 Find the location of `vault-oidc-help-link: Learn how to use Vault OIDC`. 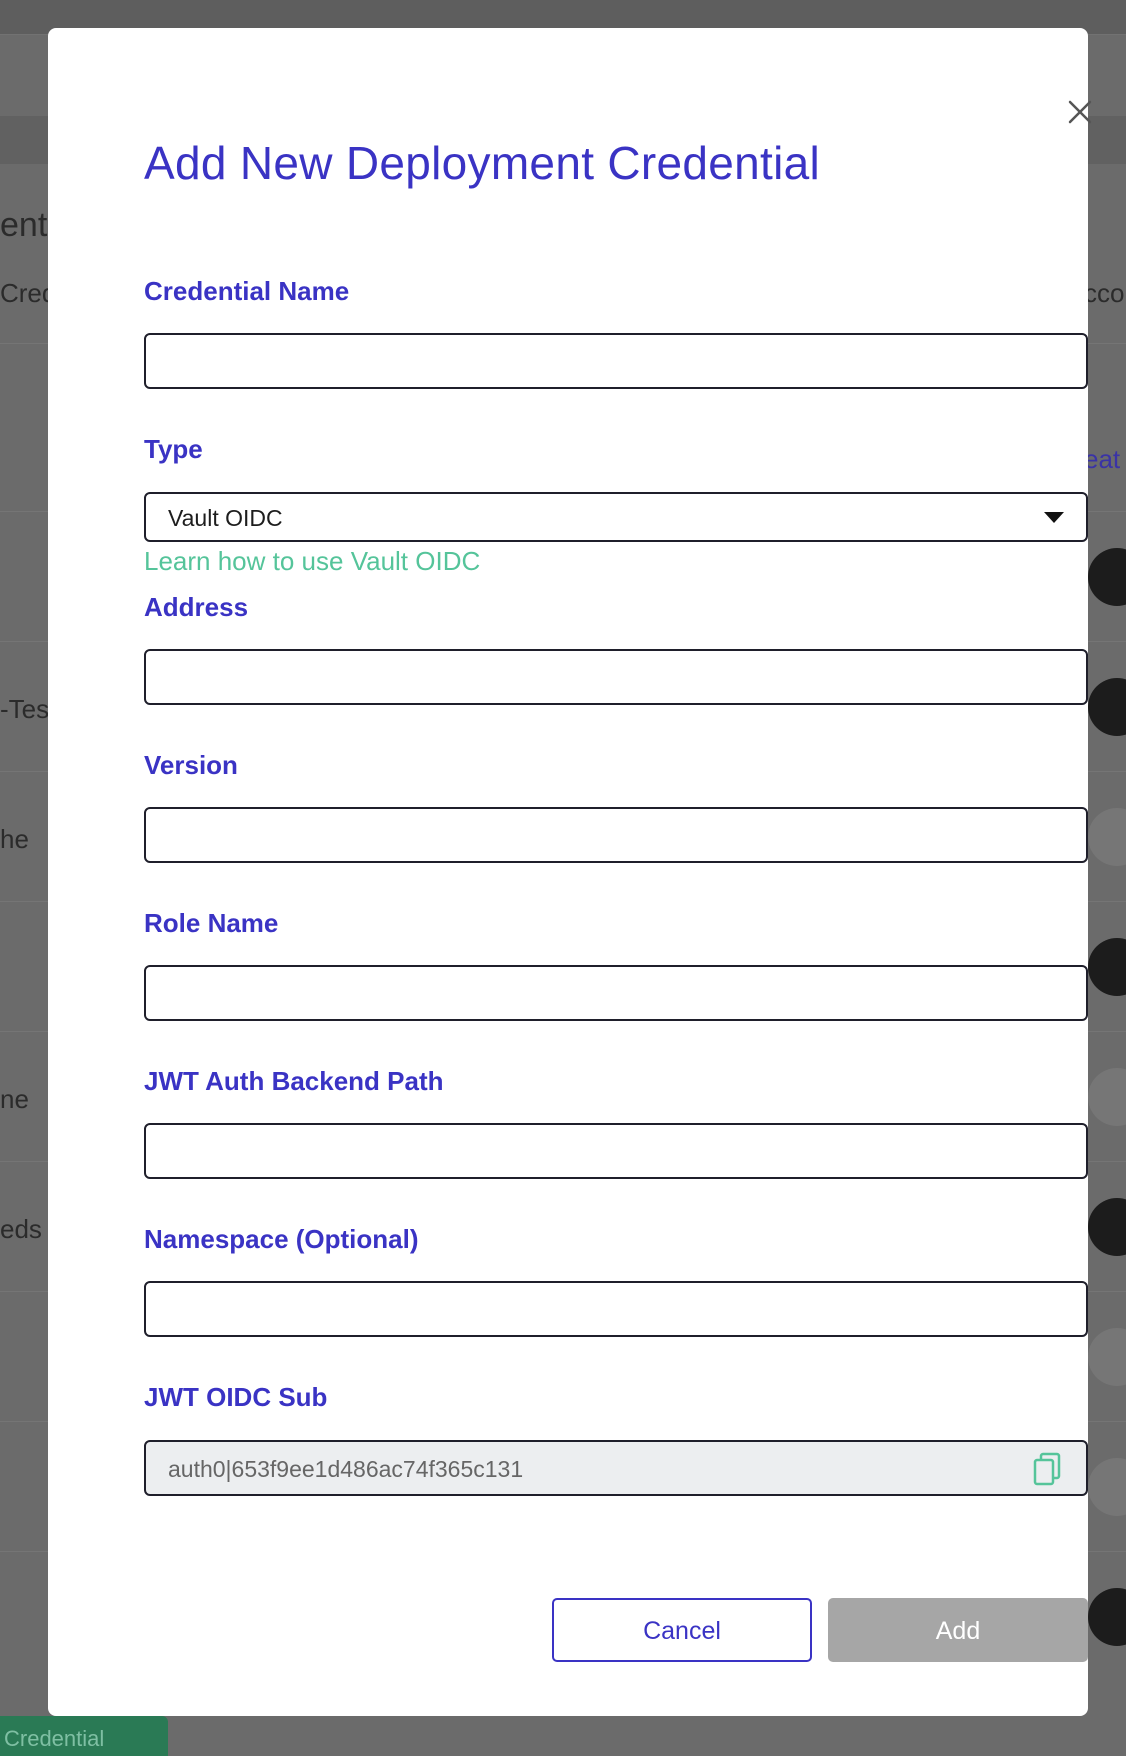

vault-oidc-help-link: Learn how to use Vault OIDC is located at coordinates (312, 561).